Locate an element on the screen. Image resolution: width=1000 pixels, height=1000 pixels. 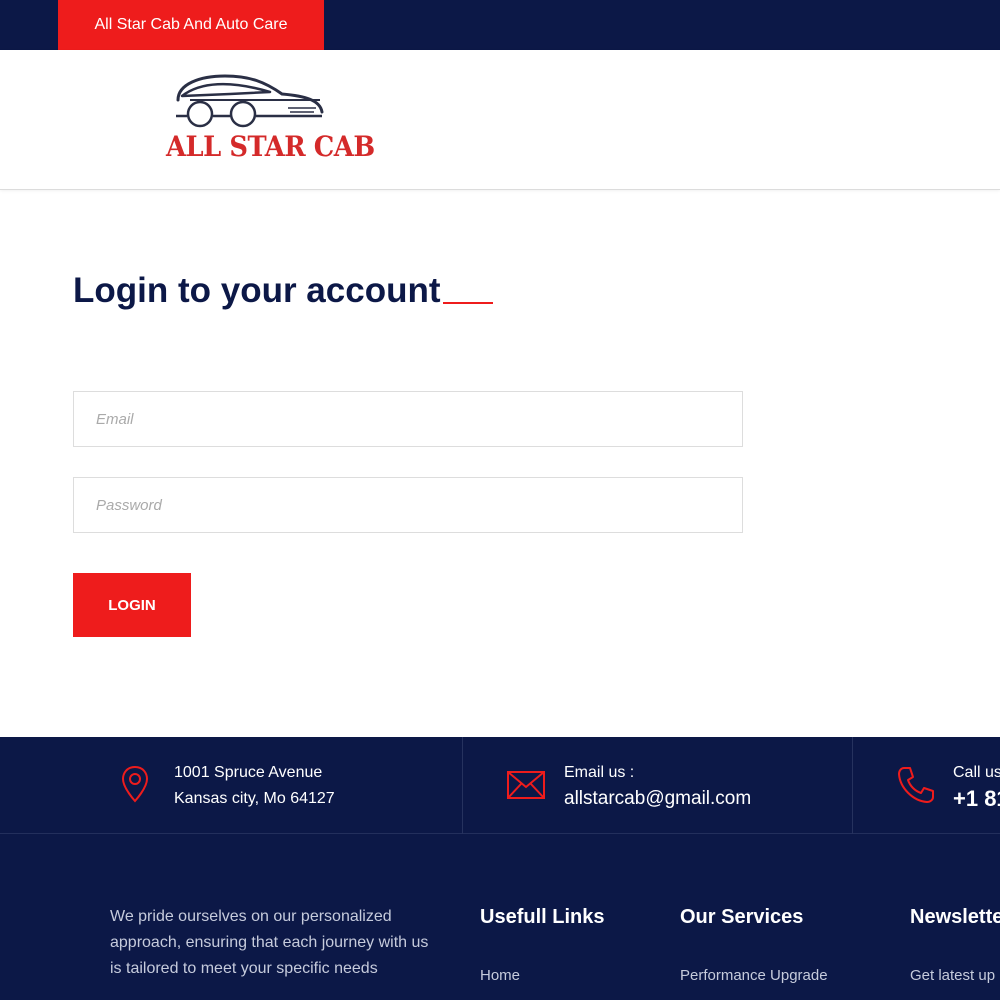
services-heading: Our Services is located at coordinates (742, 917).